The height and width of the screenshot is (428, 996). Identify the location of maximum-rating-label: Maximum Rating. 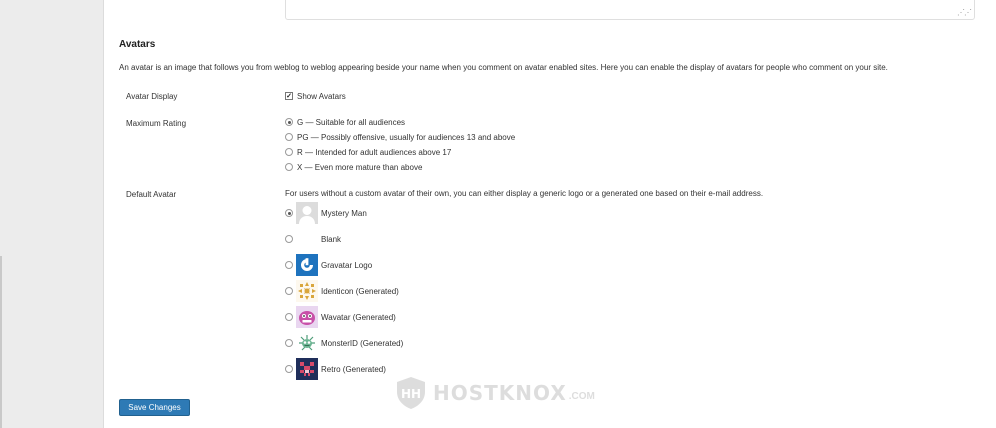
(156, 123).